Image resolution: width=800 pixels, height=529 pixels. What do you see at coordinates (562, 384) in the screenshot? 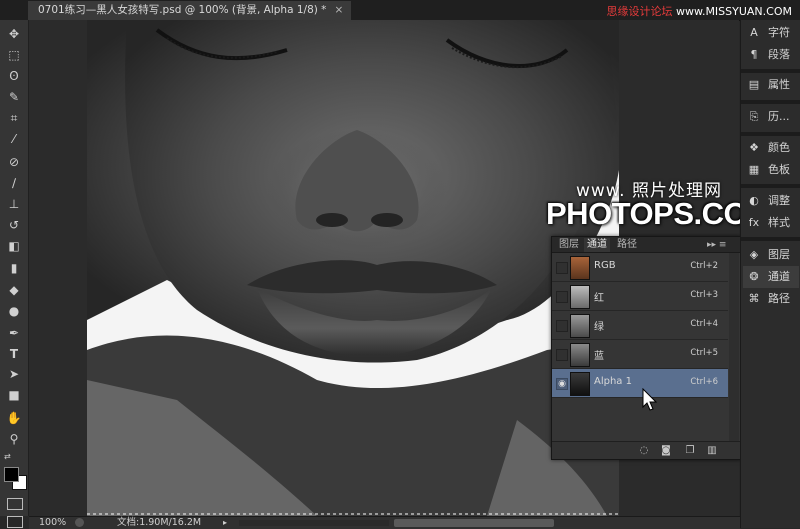
I see `eye-icon: ◉` at bounding box center [562, 384].